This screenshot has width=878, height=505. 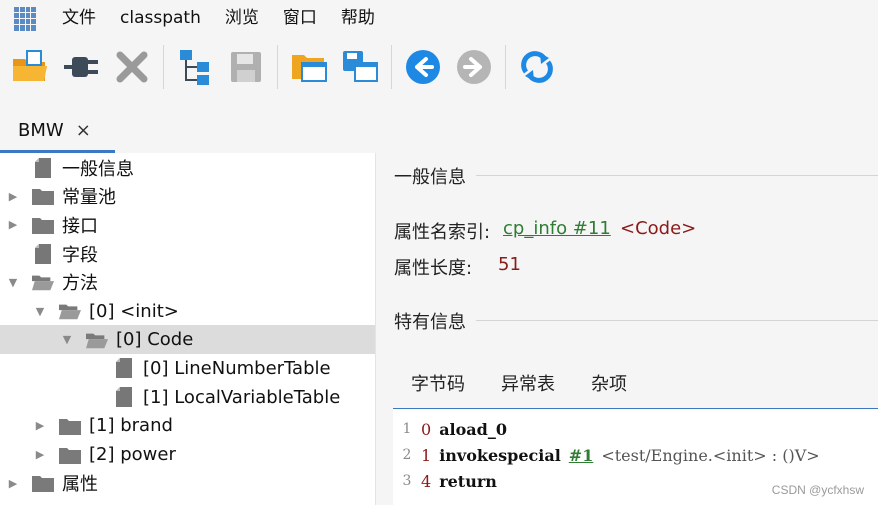 I want to click on menu-bar: 文件 classpath 浏览 窗口 帮助, so click(x=439, y=18).